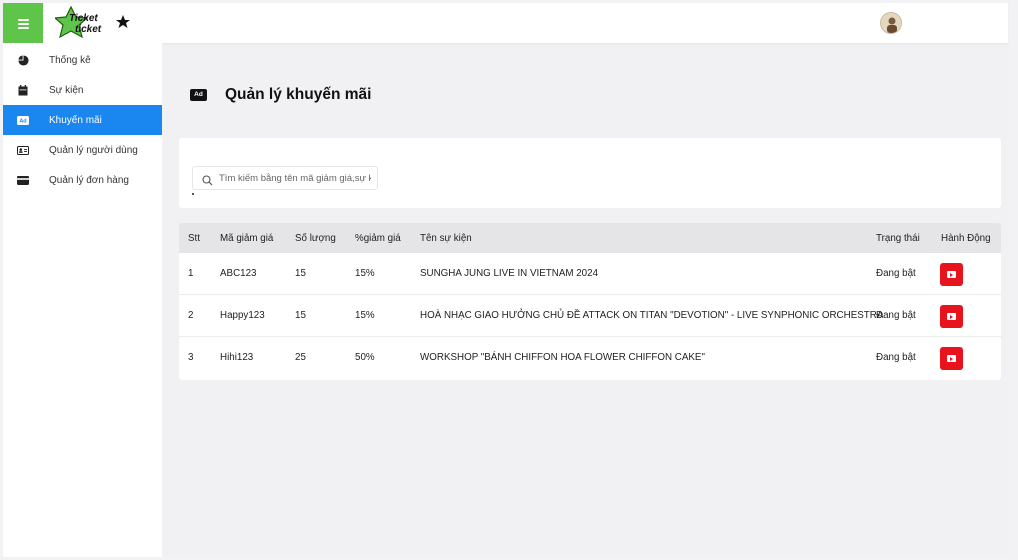 This screenshot has height=560, width=1018. Describe the element at coordinates (23, 180) in the screenshot. I see `credit-card-icon` at that location.